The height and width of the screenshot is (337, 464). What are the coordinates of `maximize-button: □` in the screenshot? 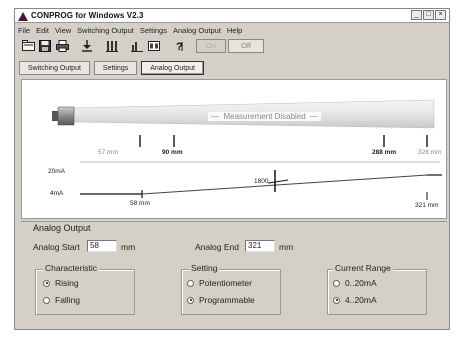 It's located at (428, 15).